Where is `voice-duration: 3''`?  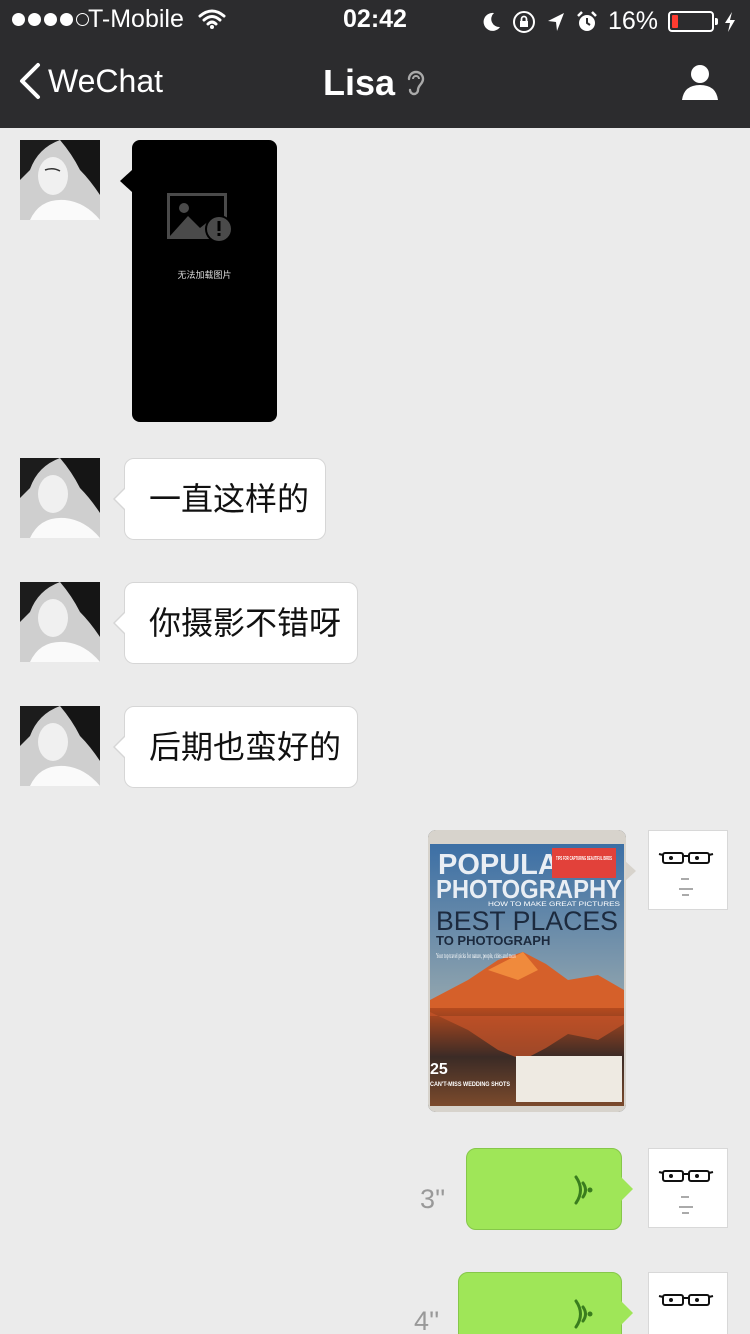
voice-duration: 3'' is located at coordinates (433, 1199).